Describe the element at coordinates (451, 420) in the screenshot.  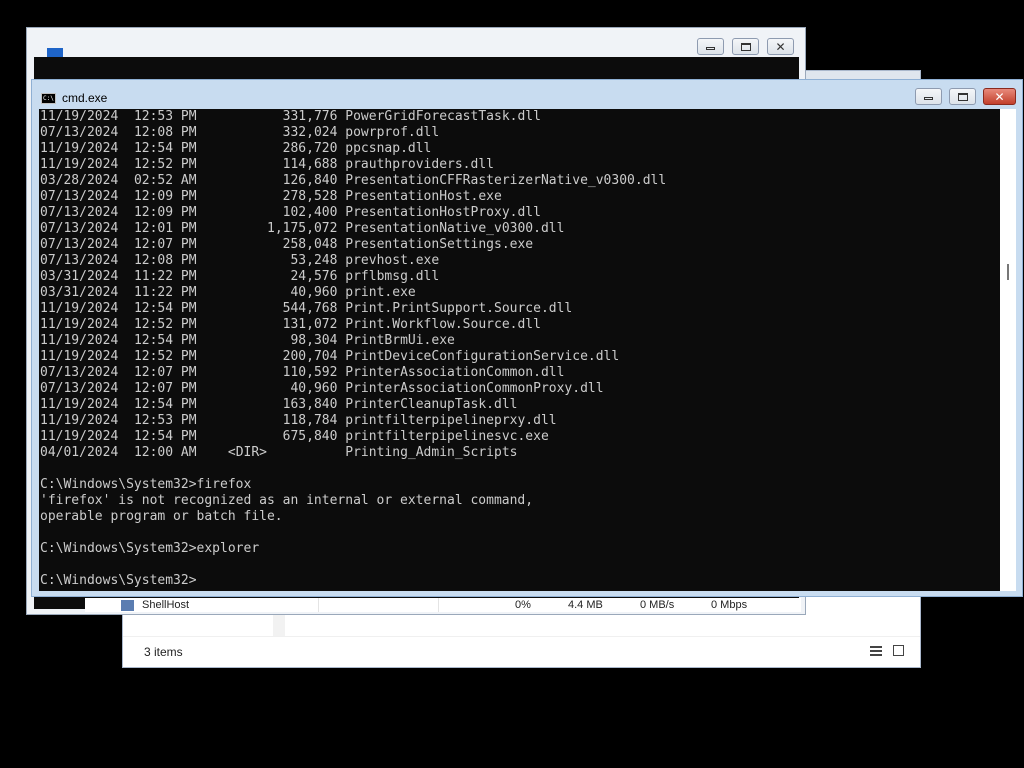
I see `entry-filename: printfilterpipelineprxy.dll` at that location.